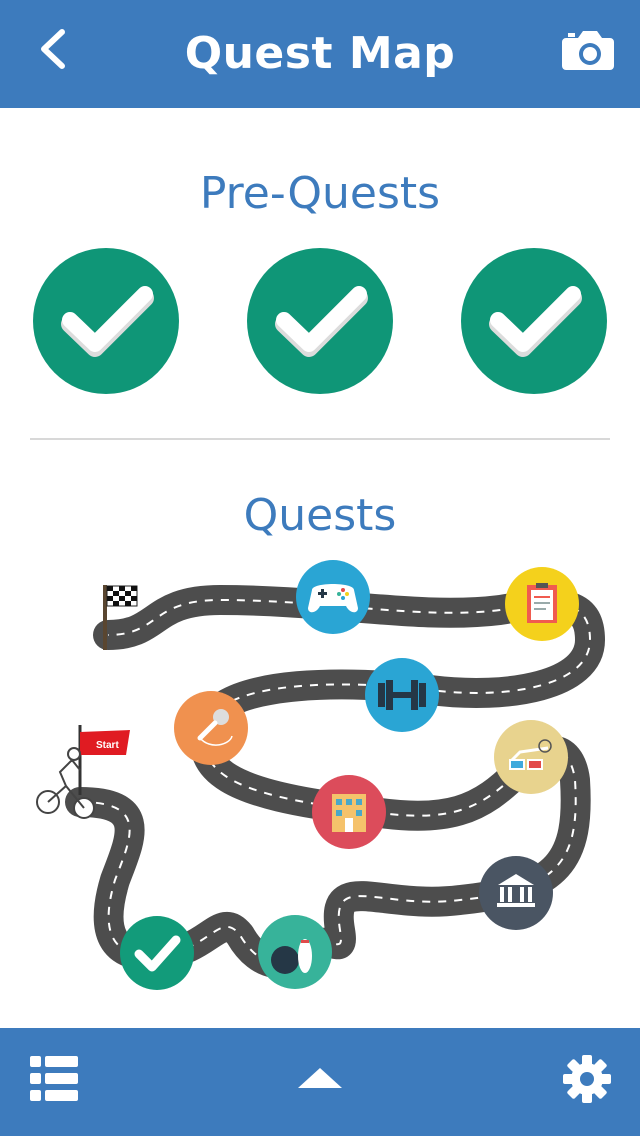 The width and height of the screenshot is (640, 1136). Describe the element at coordinates (157, 953) in the screenshot. I see `quest-node-completed` at that location.